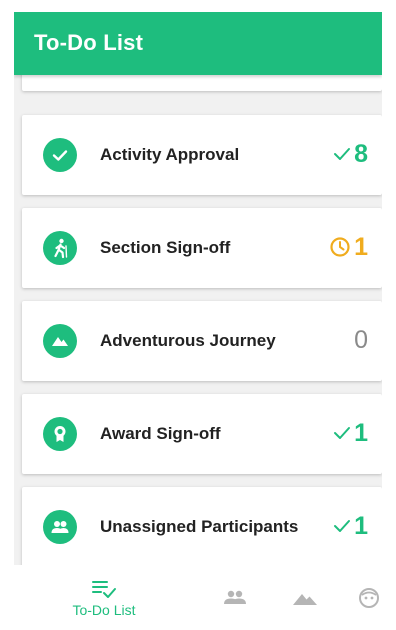 This screenshot has height=630, width=396. Describe the element at coordinates (188, 340) in the screenshot. I see `item-label: Adventurous Journey` at that location.